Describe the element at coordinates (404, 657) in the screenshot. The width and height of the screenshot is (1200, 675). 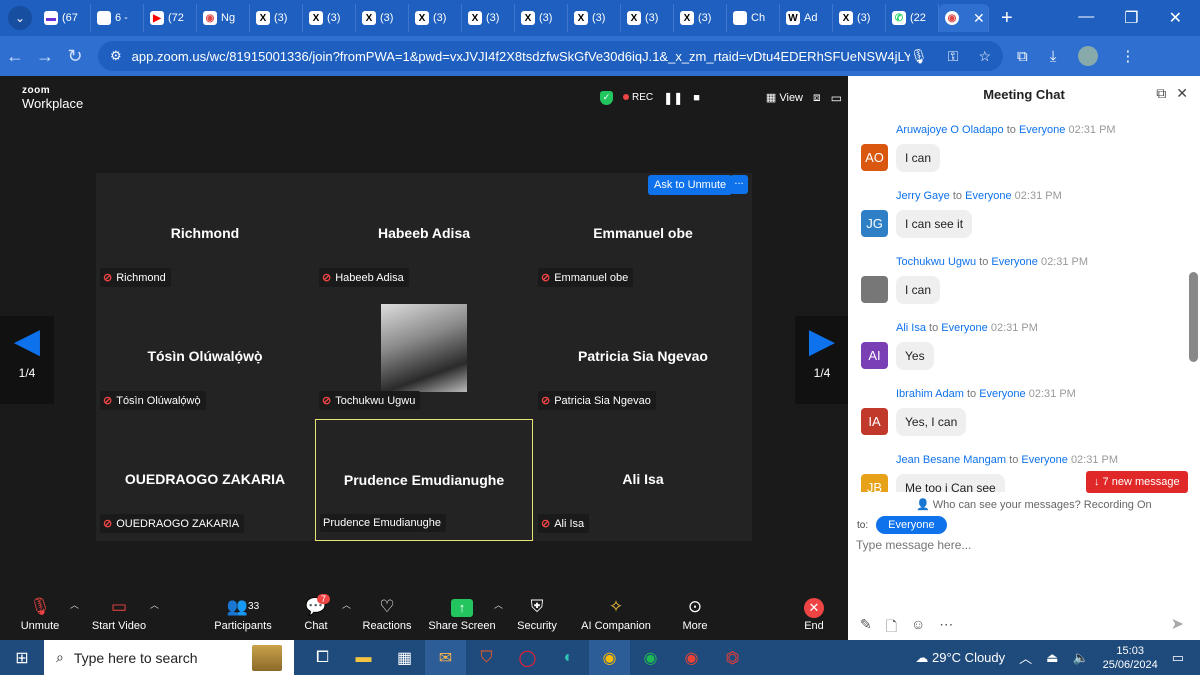
I see `microsoft-store-icon: ▦` at that location.